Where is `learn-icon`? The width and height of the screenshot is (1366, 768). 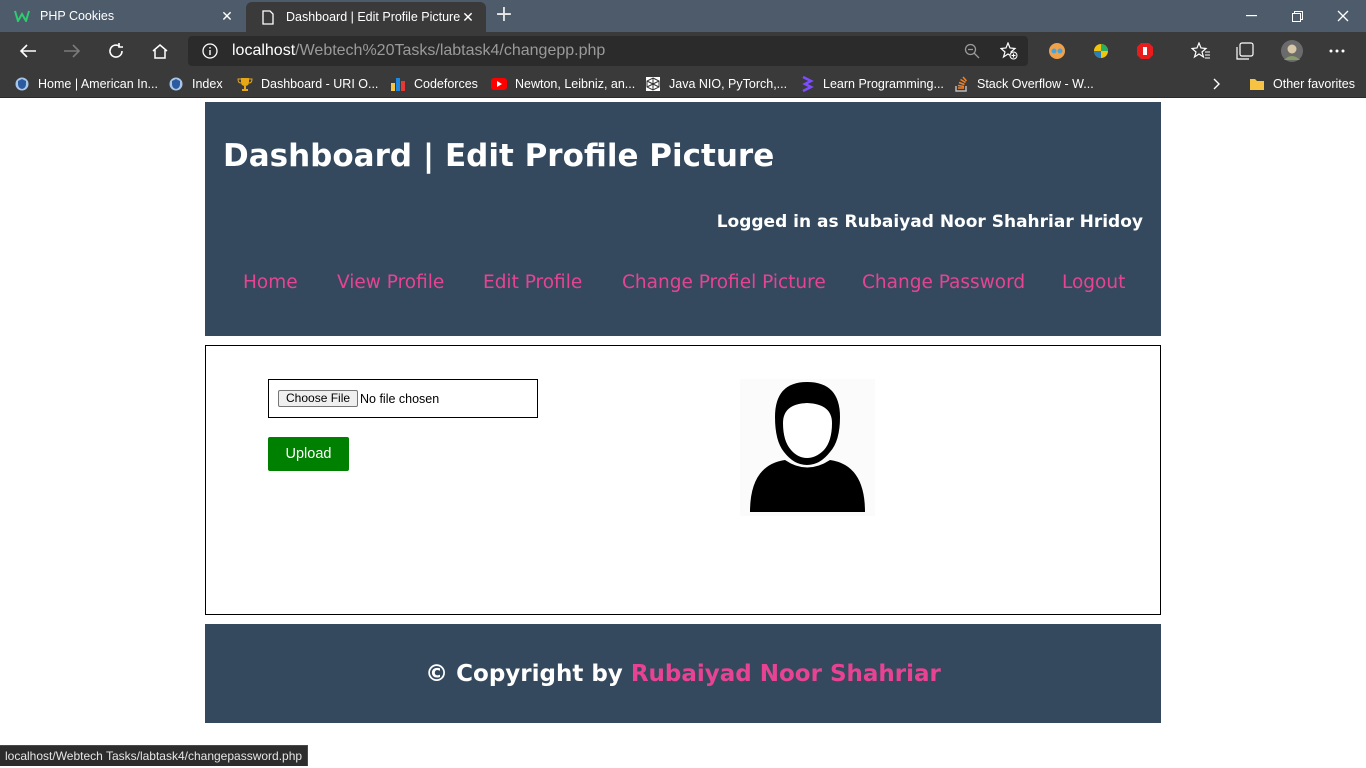
learn-icon is located at coordinates (807, 84).